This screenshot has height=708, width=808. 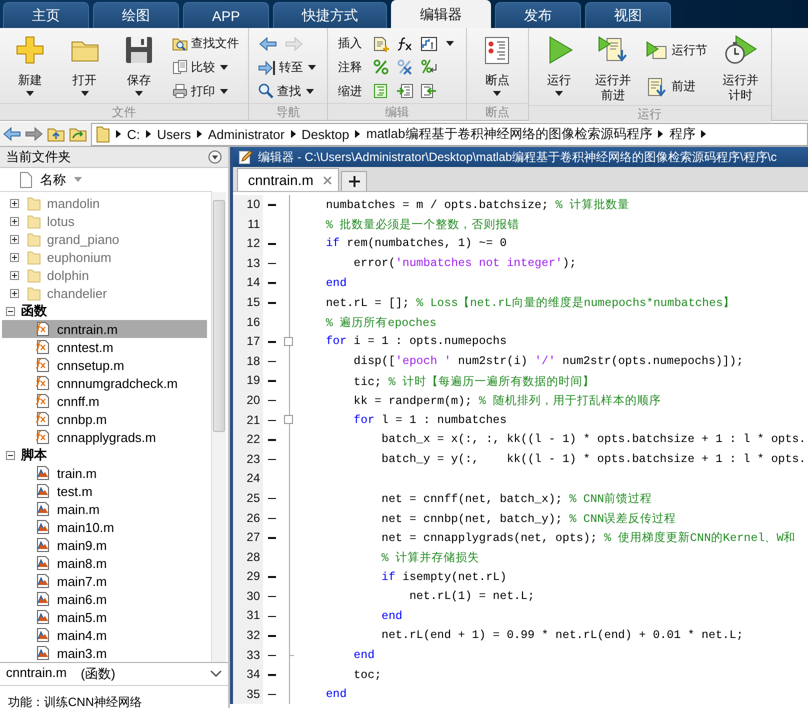 I want to click on breakpoints-button: 断点, so click(x=497, y=67).